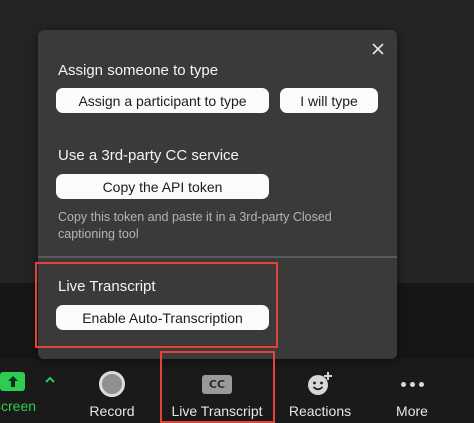  What do you see at coordinates (112, 384) in the screenshot?
I see `record-icon` at bounding box center [112, 384].